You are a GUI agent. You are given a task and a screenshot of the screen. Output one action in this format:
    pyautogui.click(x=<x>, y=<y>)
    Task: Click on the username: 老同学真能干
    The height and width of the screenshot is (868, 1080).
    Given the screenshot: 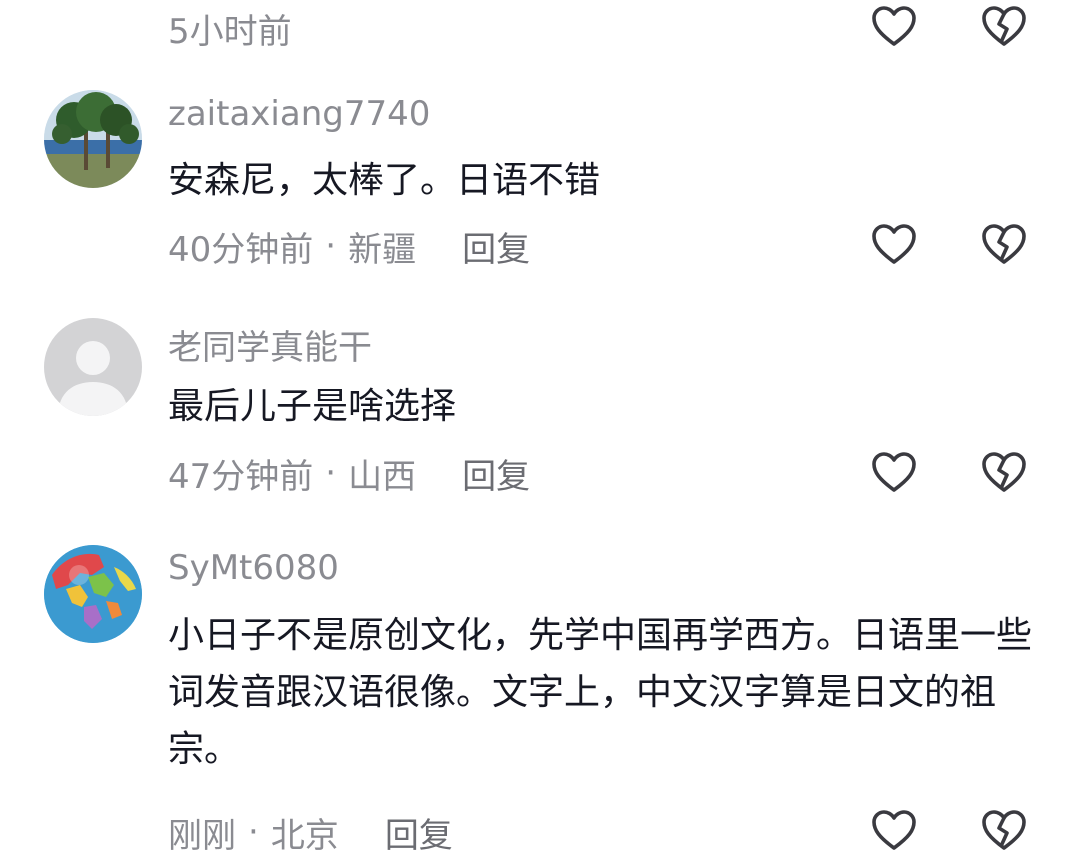 What is the action you would take?
    pyautogui.click(x=270, y=344)
    